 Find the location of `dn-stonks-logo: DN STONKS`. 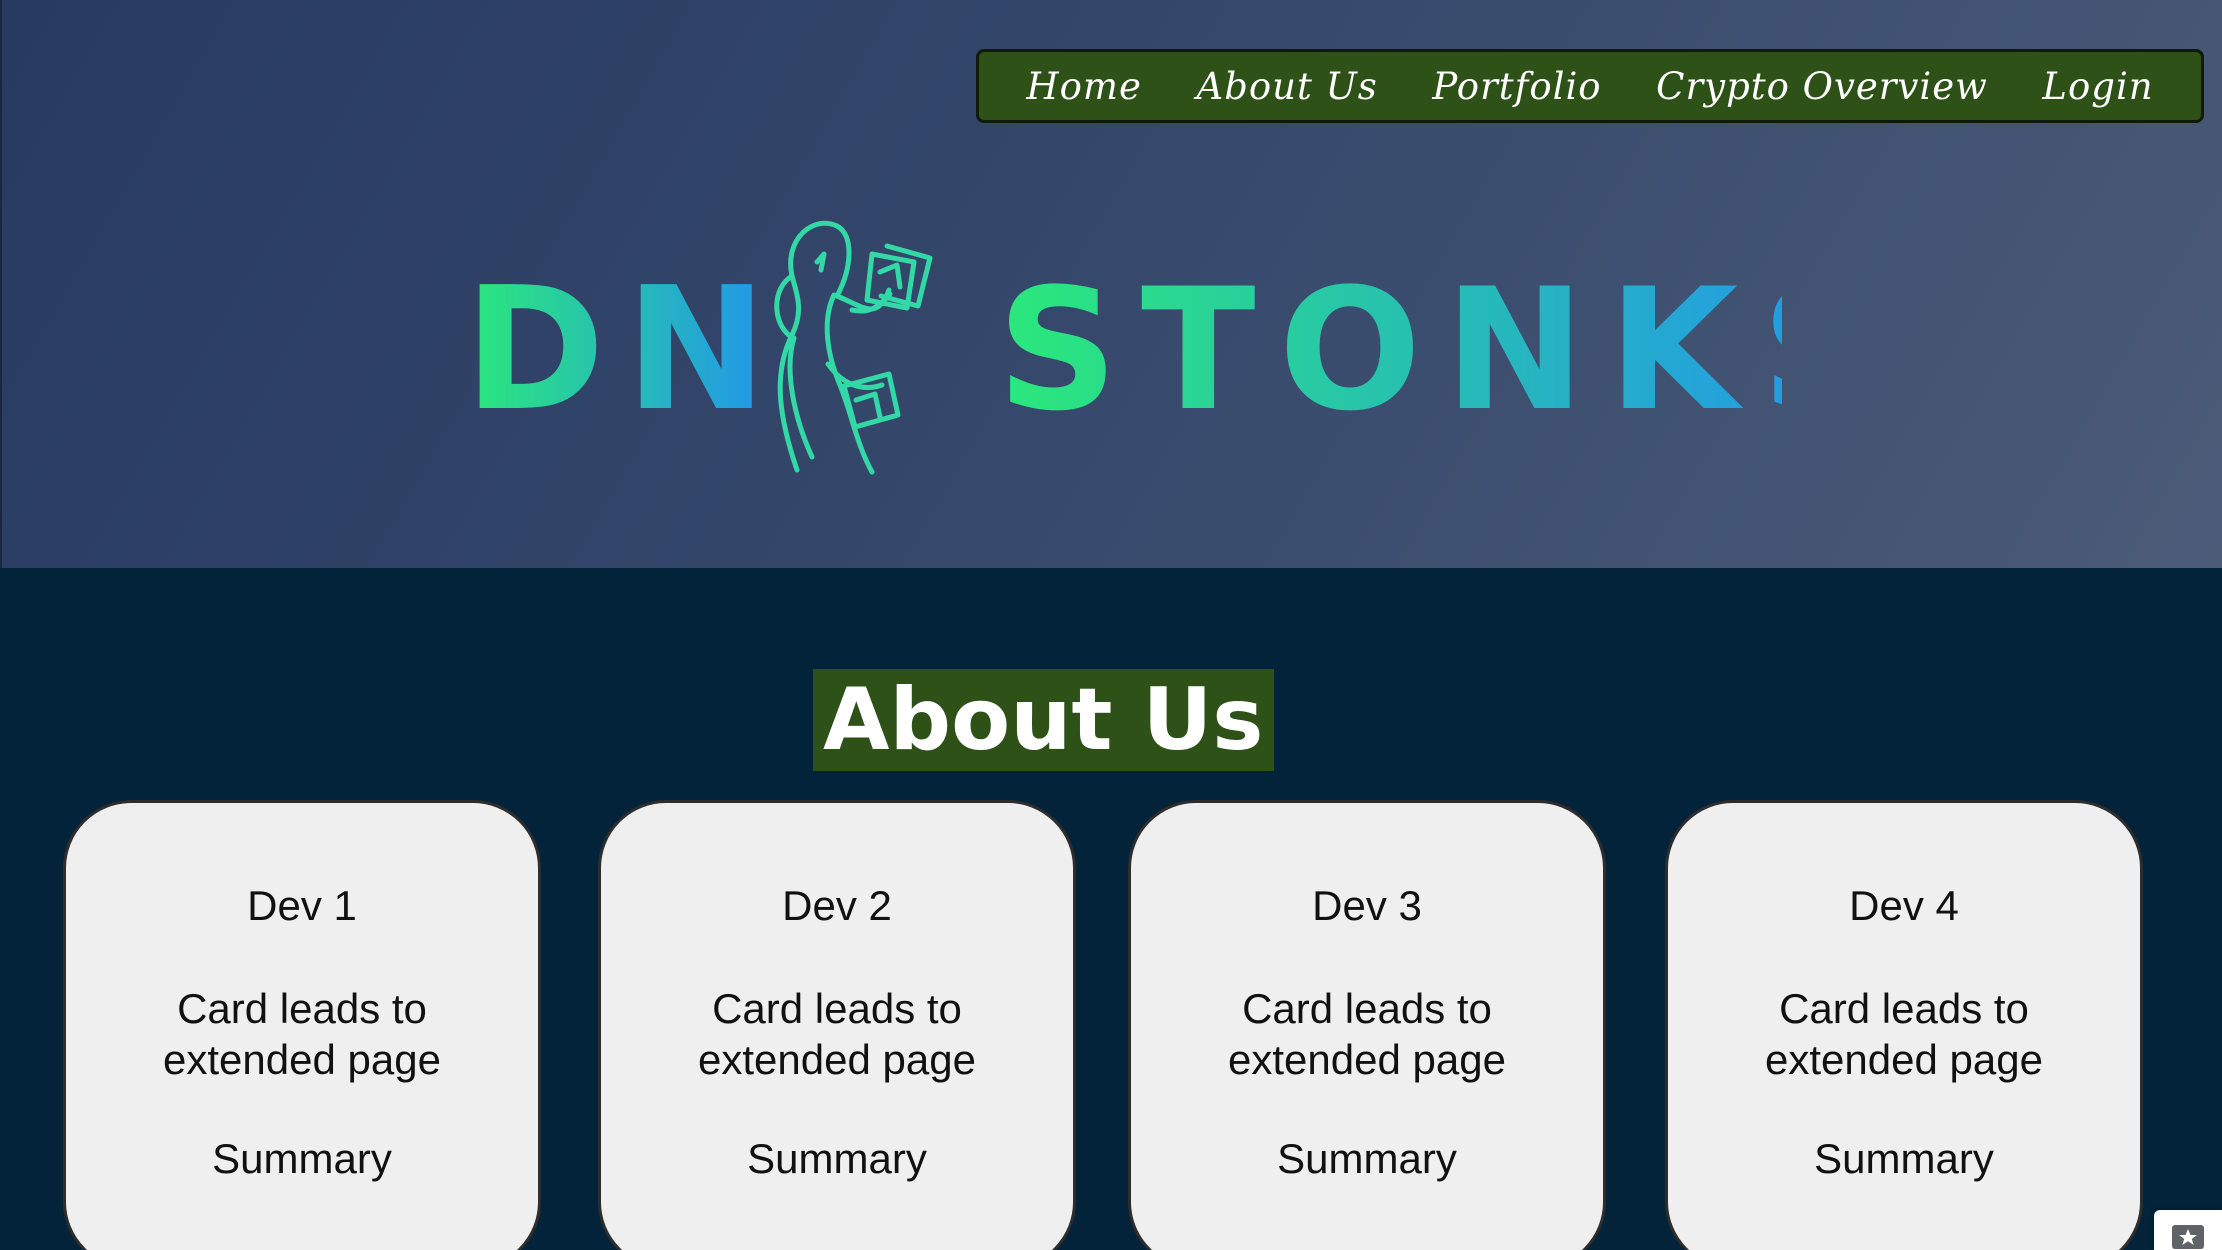

dn-stonks-logo: DN STONKS is located at coordinates (1123, 347).